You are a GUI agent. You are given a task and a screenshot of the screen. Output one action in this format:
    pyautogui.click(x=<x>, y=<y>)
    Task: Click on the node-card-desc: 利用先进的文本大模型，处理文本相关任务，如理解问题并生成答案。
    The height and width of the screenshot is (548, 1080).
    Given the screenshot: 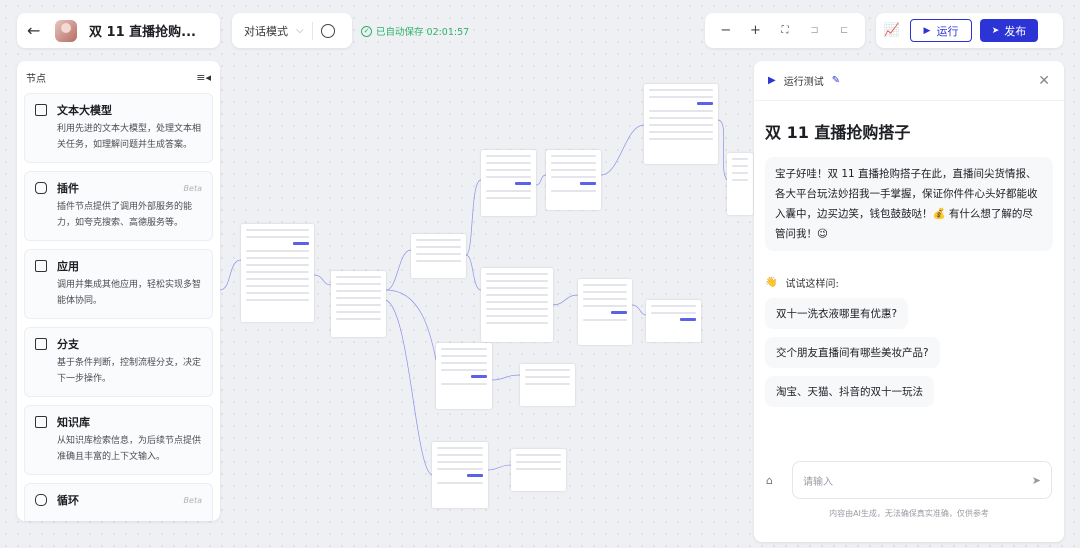 What is the action you would take?
    pyautogui.click(x=129, y=137)
    